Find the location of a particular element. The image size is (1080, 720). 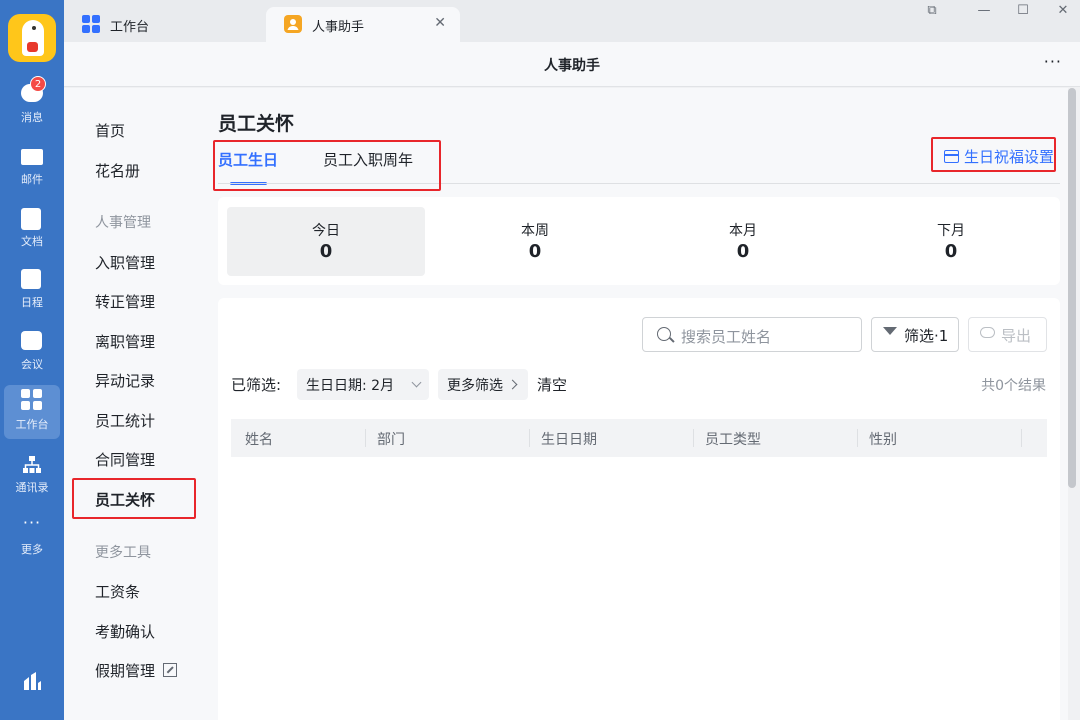

left-rail: 2 消息 邮件 文档 日程 会议 工作台 通讯录 ··· 更多 is located at coordinates (32, 360).